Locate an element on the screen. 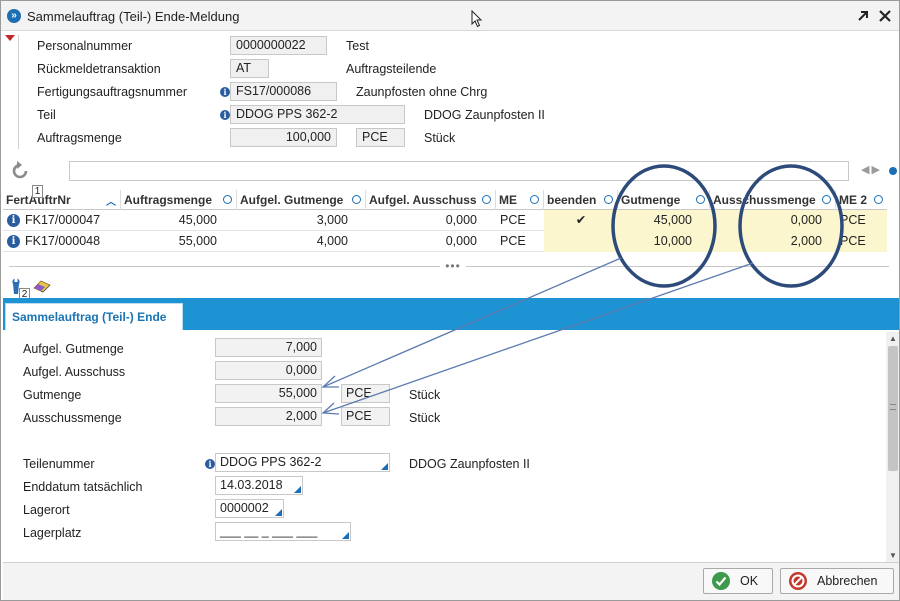  annotation-arrowhead-gutmenge is located at coordinates (330, 381).